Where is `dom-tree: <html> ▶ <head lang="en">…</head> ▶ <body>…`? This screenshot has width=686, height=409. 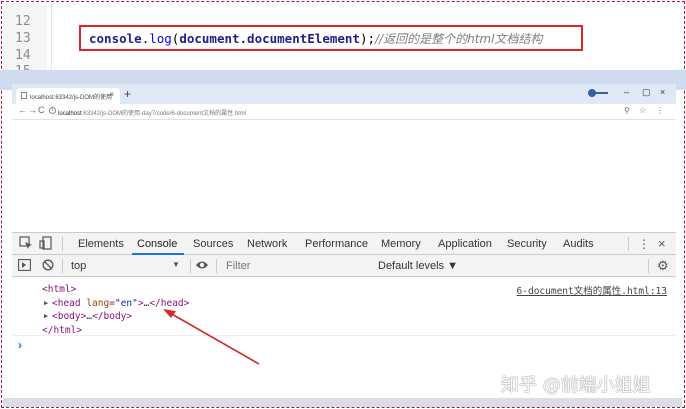 dom-tree: <html> ▶ <head lang="en">…</head> ▶ <body>… is located at coordinates (115, 310).